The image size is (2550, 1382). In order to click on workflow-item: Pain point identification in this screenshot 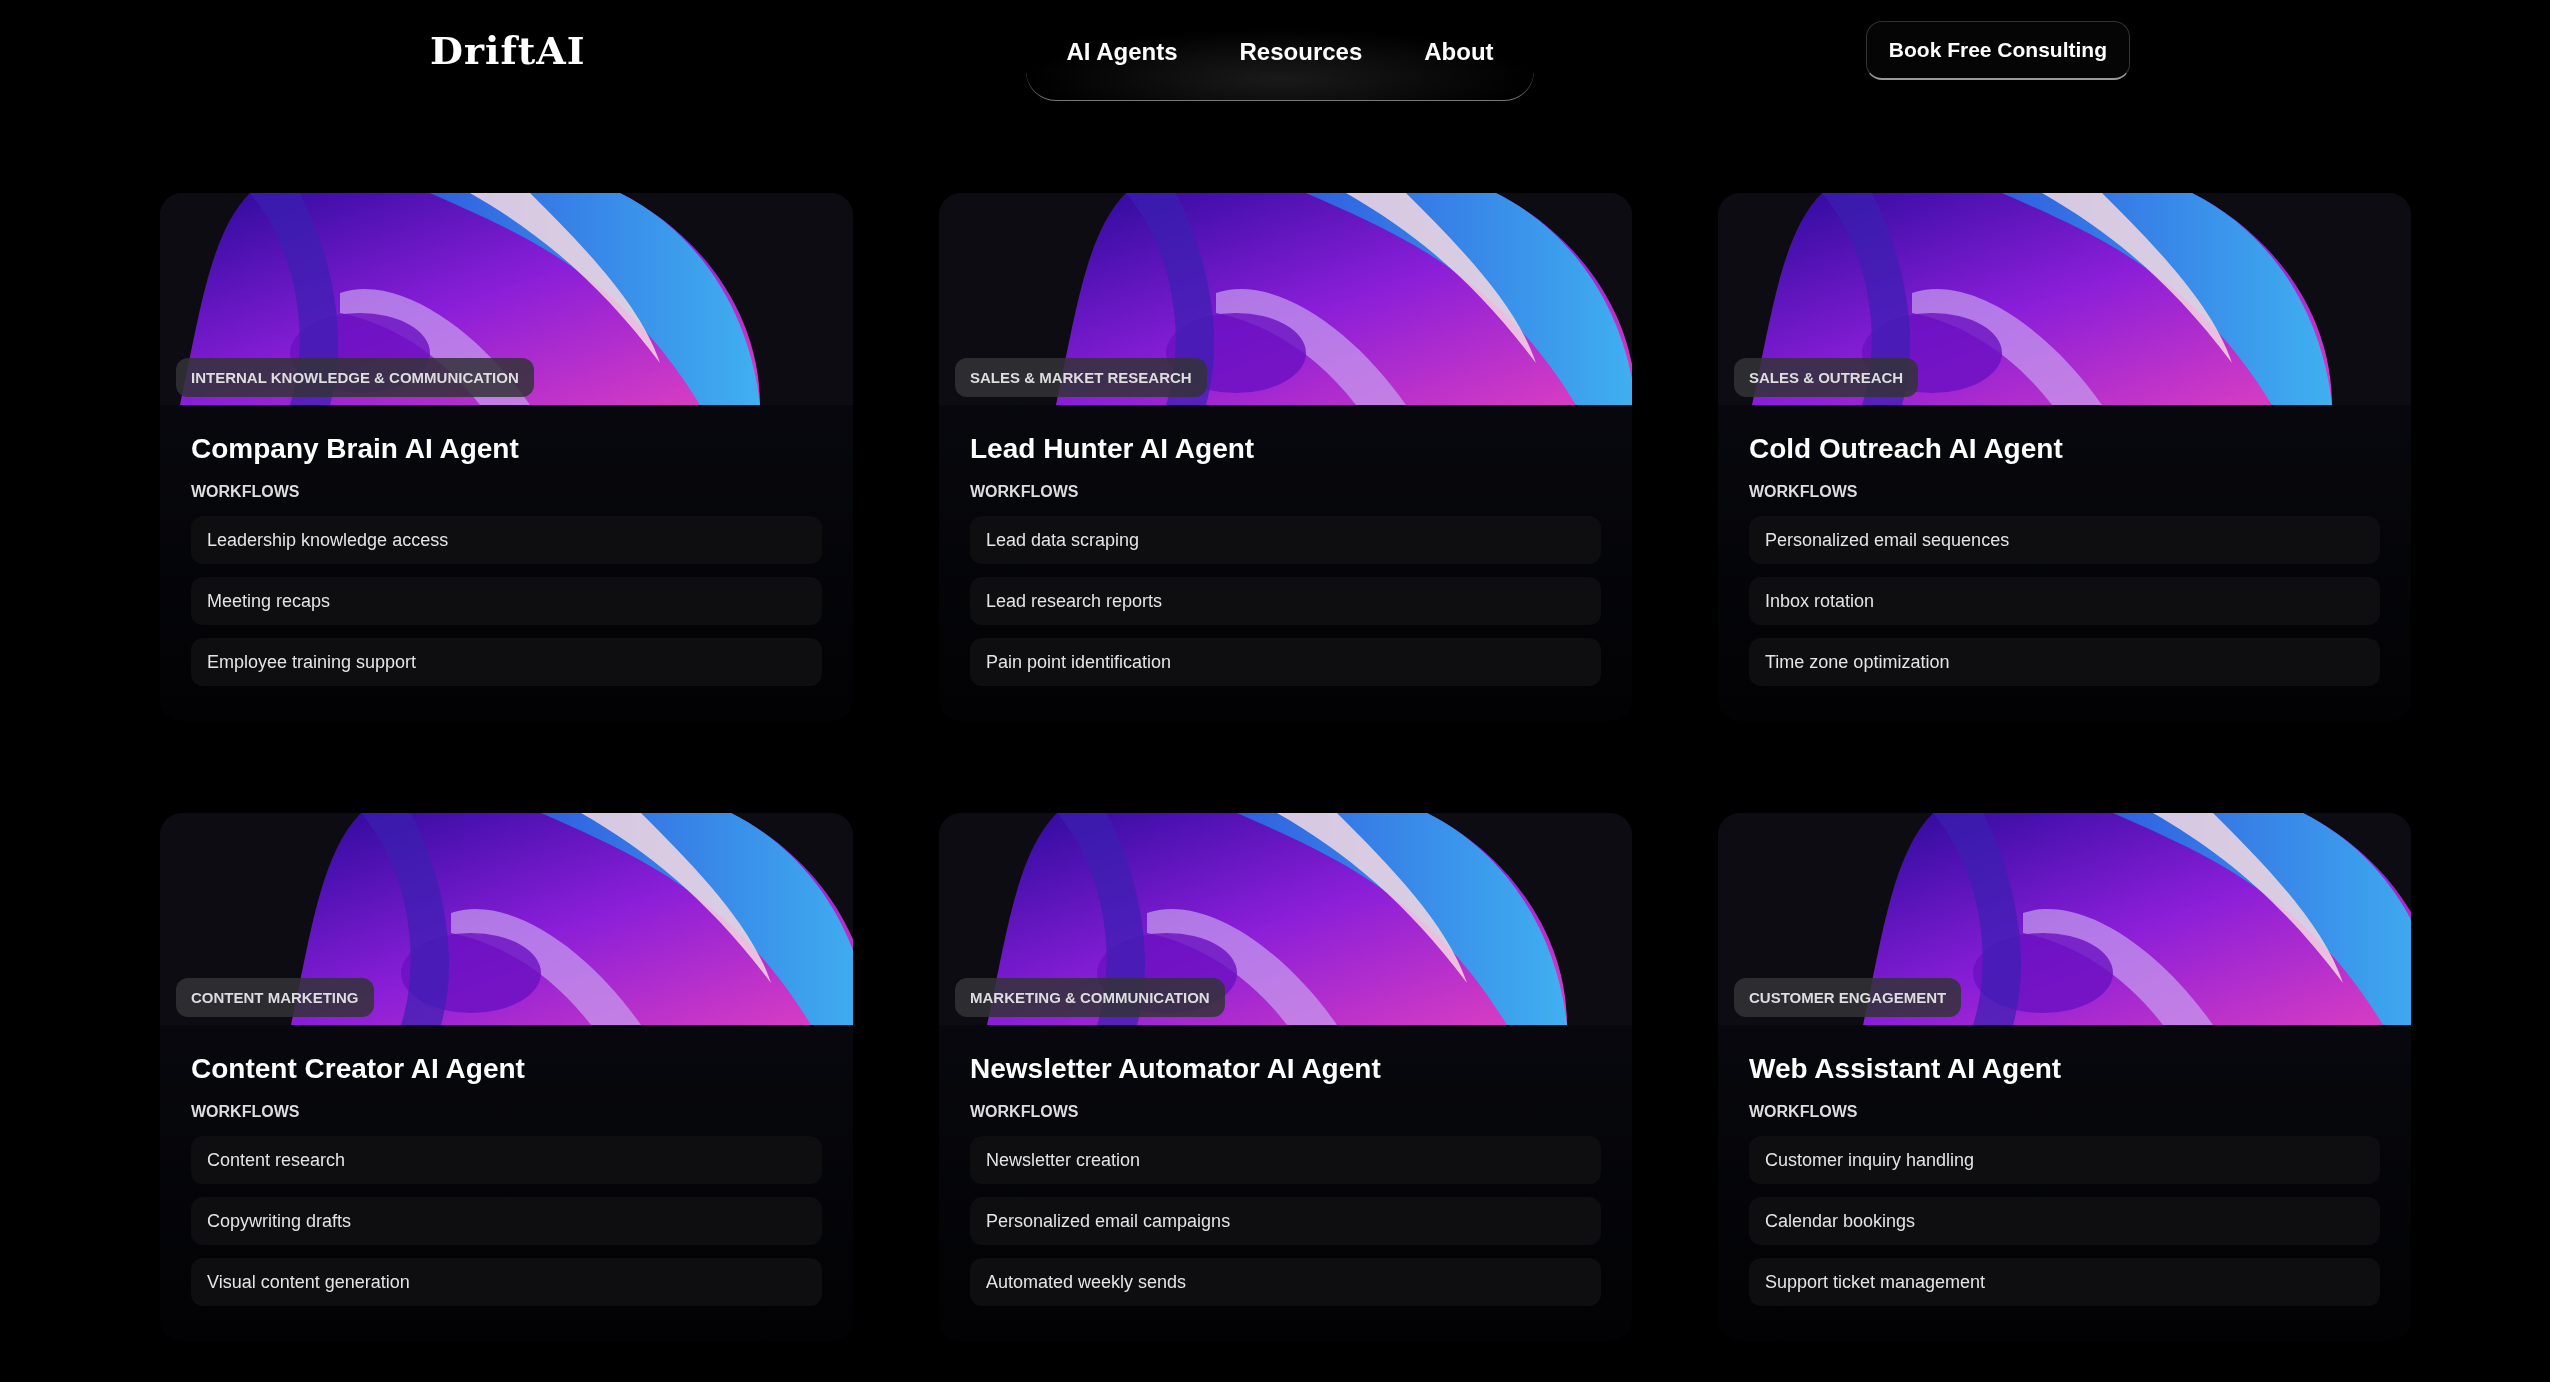, I will do `click(1285, 662)`.